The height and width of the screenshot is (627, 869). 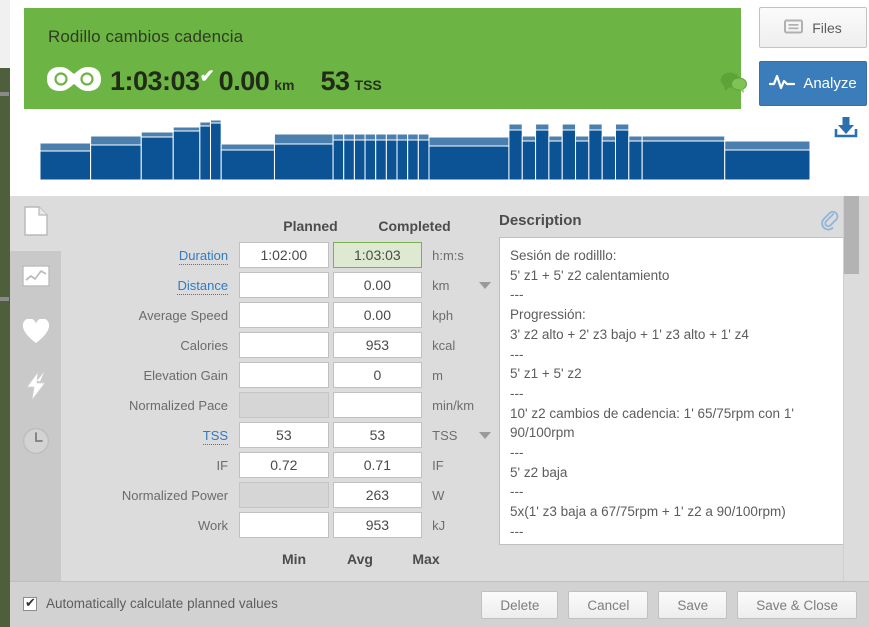 What do you see at coordinates (846, 127) in the screenshot?
I see `download-icon` at bounding box center [846, 127].